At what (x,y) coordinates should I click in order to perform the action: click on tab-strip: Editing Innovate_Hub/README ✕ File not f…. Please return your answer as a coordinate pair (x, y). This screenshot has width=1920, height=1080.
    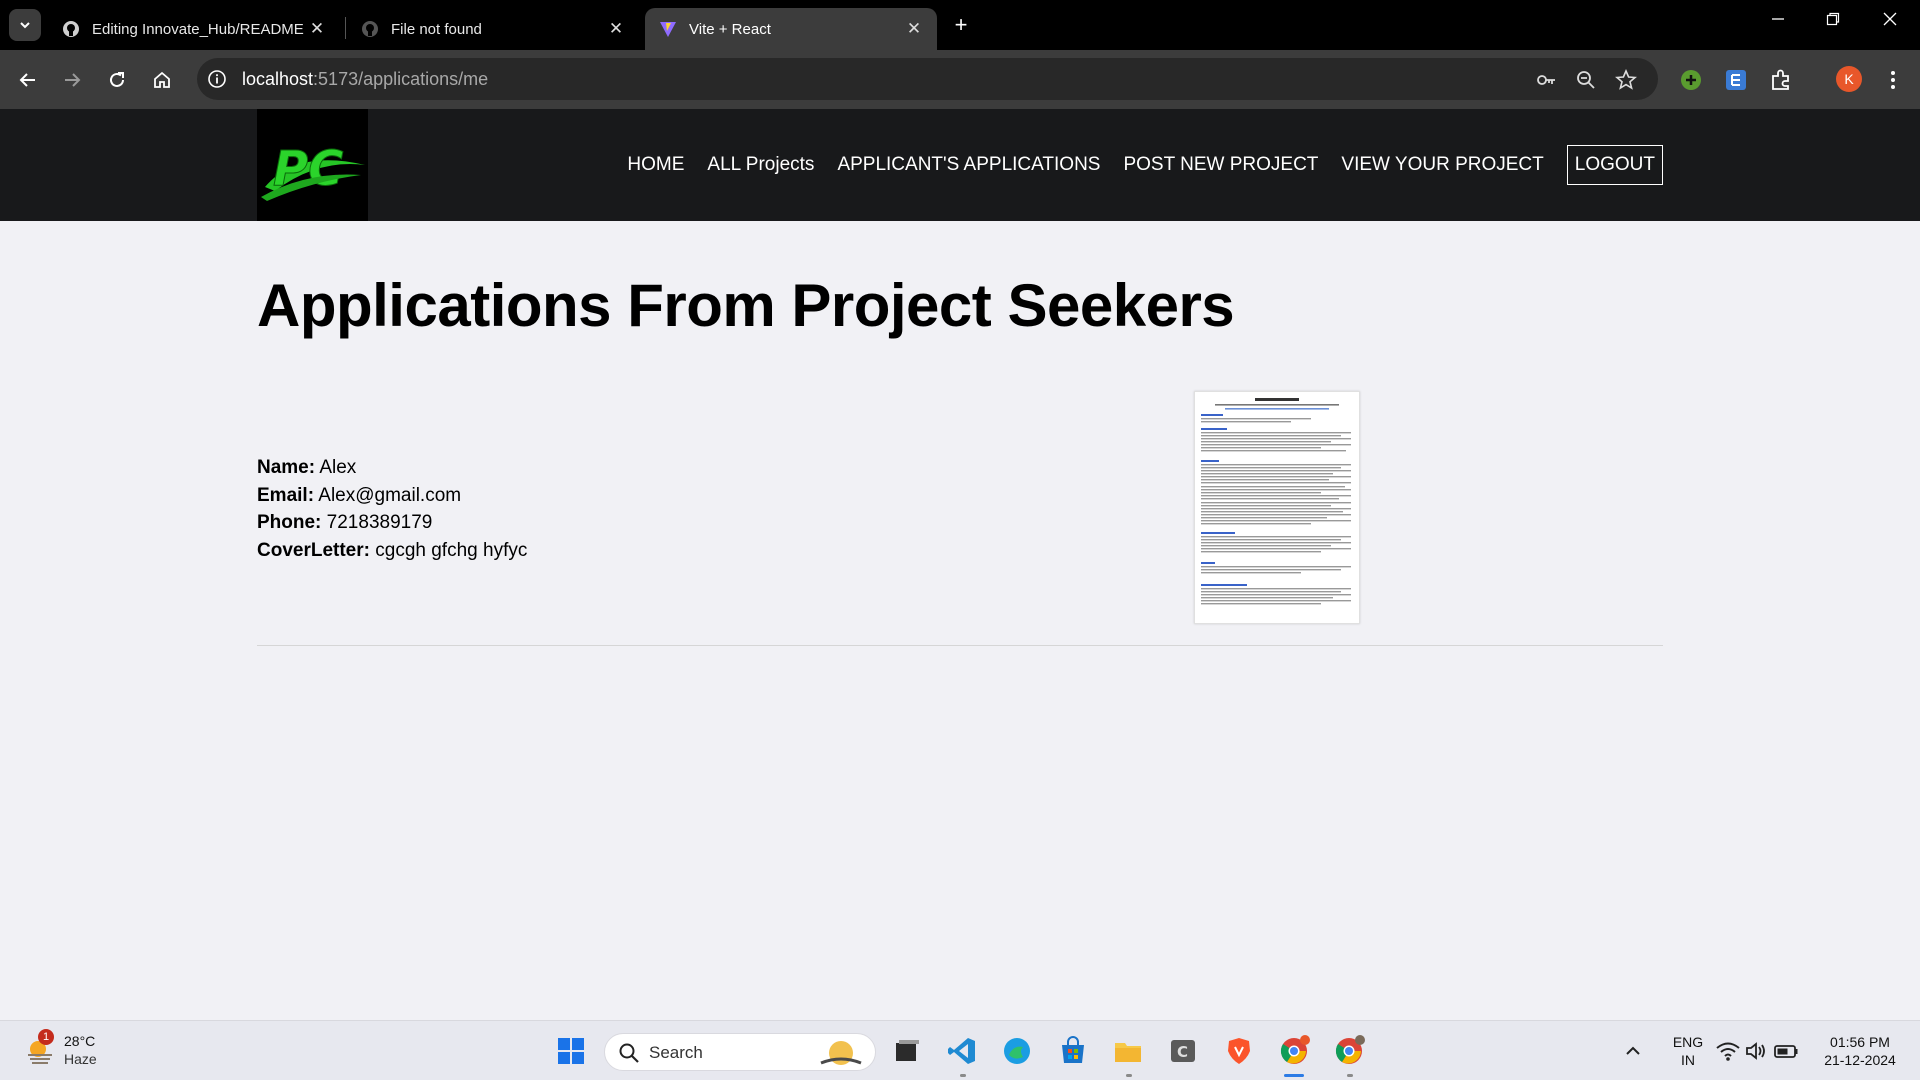
    Looking at the image, I should click on (960, 25).